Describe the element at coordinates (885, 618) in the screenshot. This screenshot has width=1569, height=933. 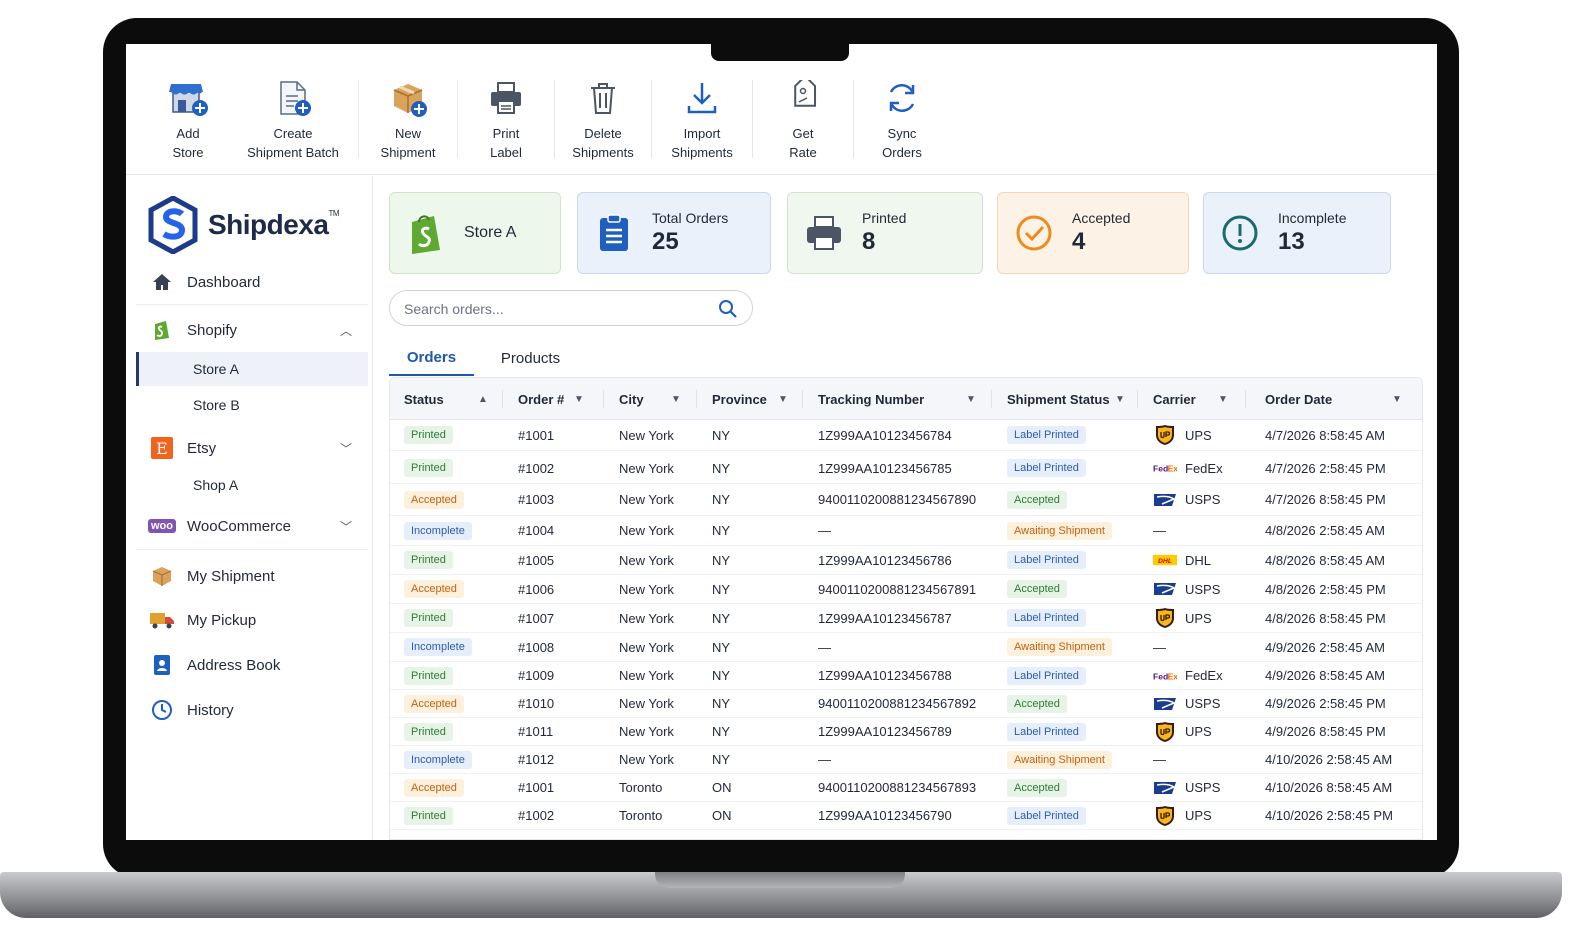
I see `tracking-number: 1Z999AA10123456787` at that location.